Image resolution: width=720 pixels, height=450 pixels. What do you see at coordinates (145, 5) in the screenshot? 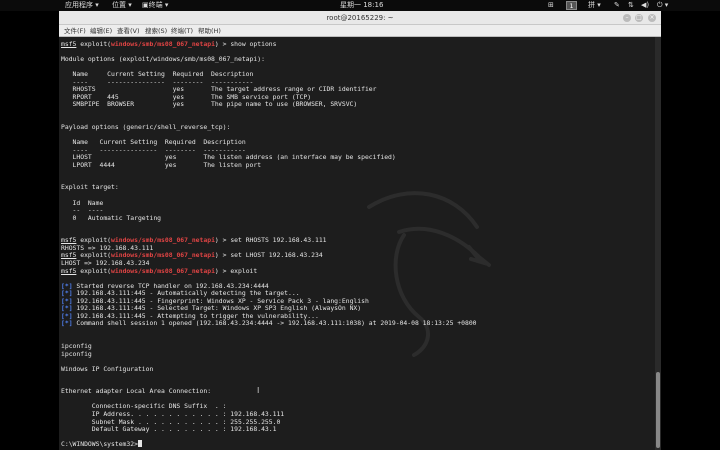
I see `terminal-icon: ▣` at bounding box center [145, 5].